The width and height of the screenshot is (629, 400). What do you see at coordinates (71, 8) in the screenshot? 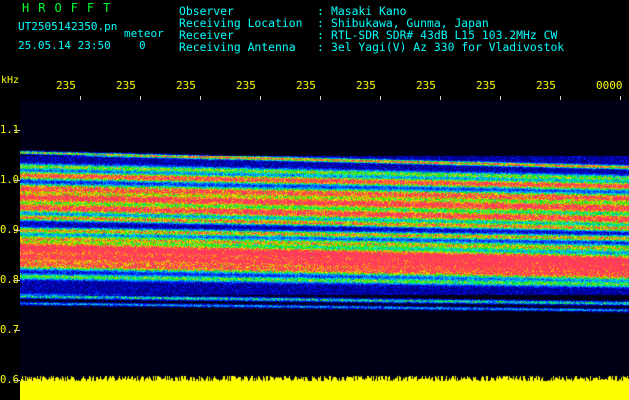
I see `brand-title: HROFFT` at bounding box center [71, 8].